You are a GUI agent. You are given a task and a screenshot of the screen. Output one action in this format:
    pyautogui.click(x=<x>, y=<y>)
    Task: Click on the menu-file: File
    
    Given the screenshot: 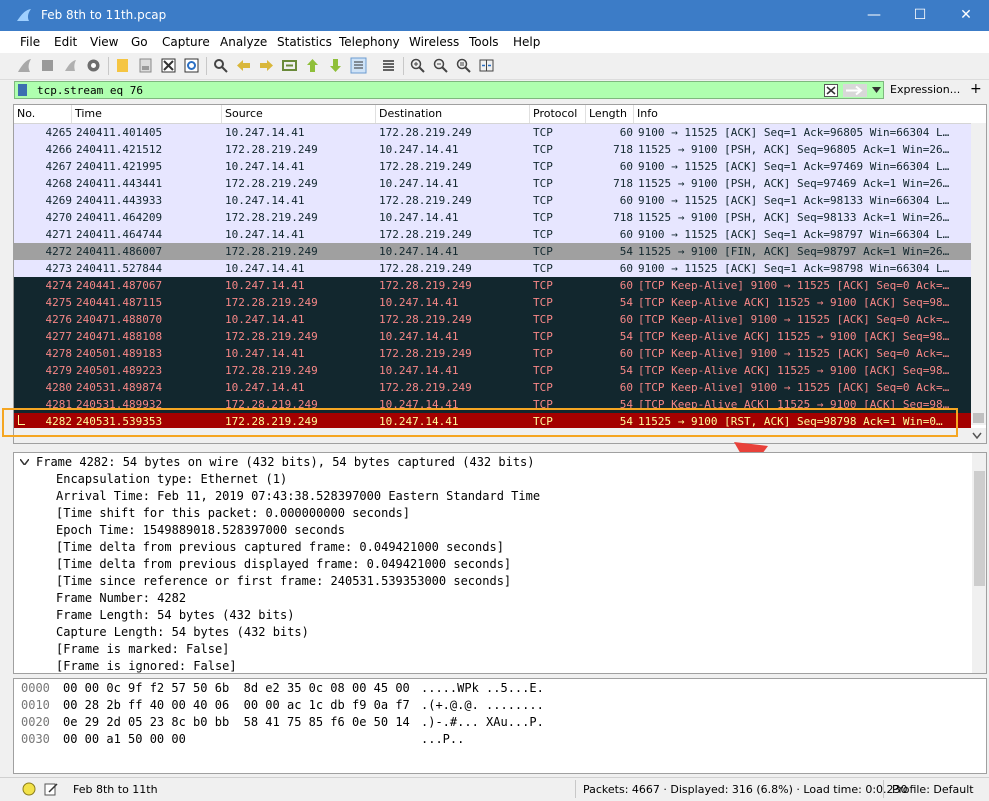 What is the action you would take?
    pyautogui.click(x=30, y=42)
    